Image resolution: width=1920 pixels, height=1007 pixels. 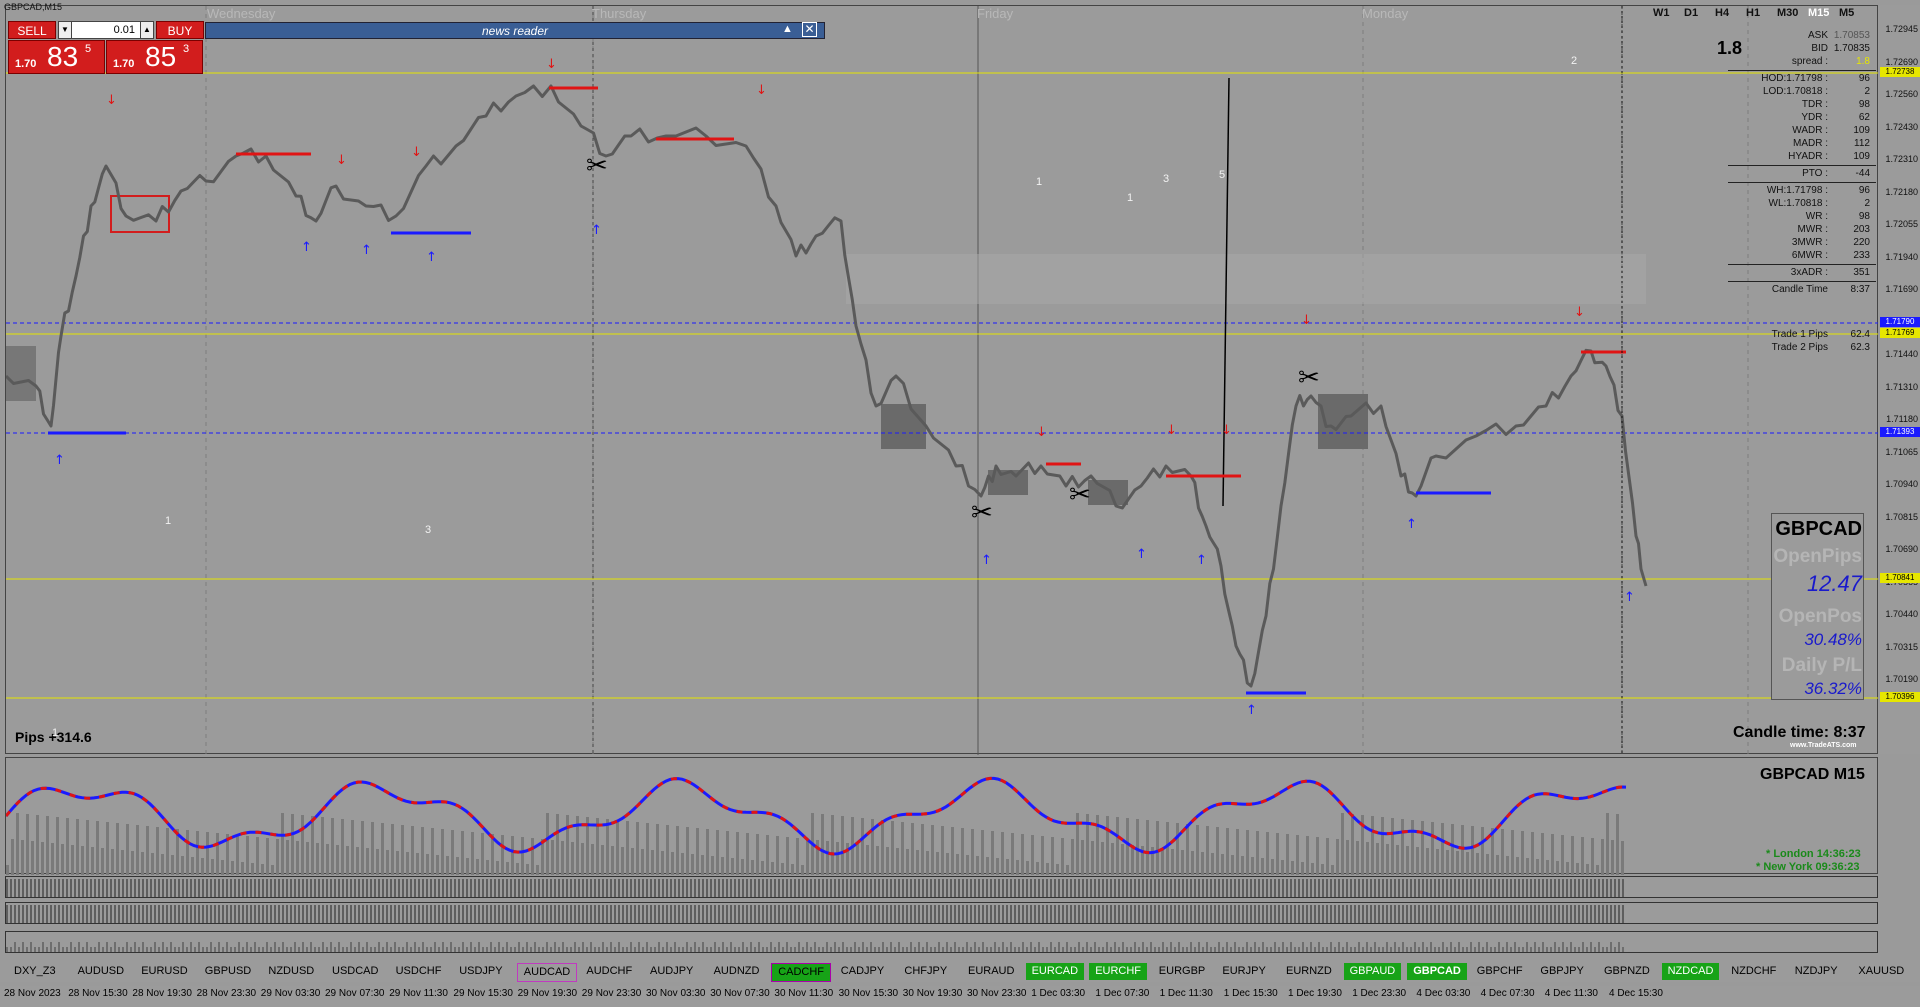 I want to click on symbol-eurchf: EURCHF, so click(x=1118, y=971).